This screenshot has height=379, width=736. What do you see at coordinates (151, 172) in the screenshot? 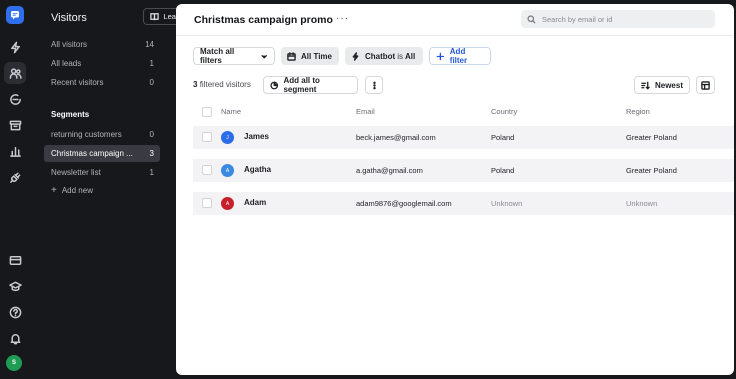
I see `segment-count: 1` at bounding box center [151, 172].